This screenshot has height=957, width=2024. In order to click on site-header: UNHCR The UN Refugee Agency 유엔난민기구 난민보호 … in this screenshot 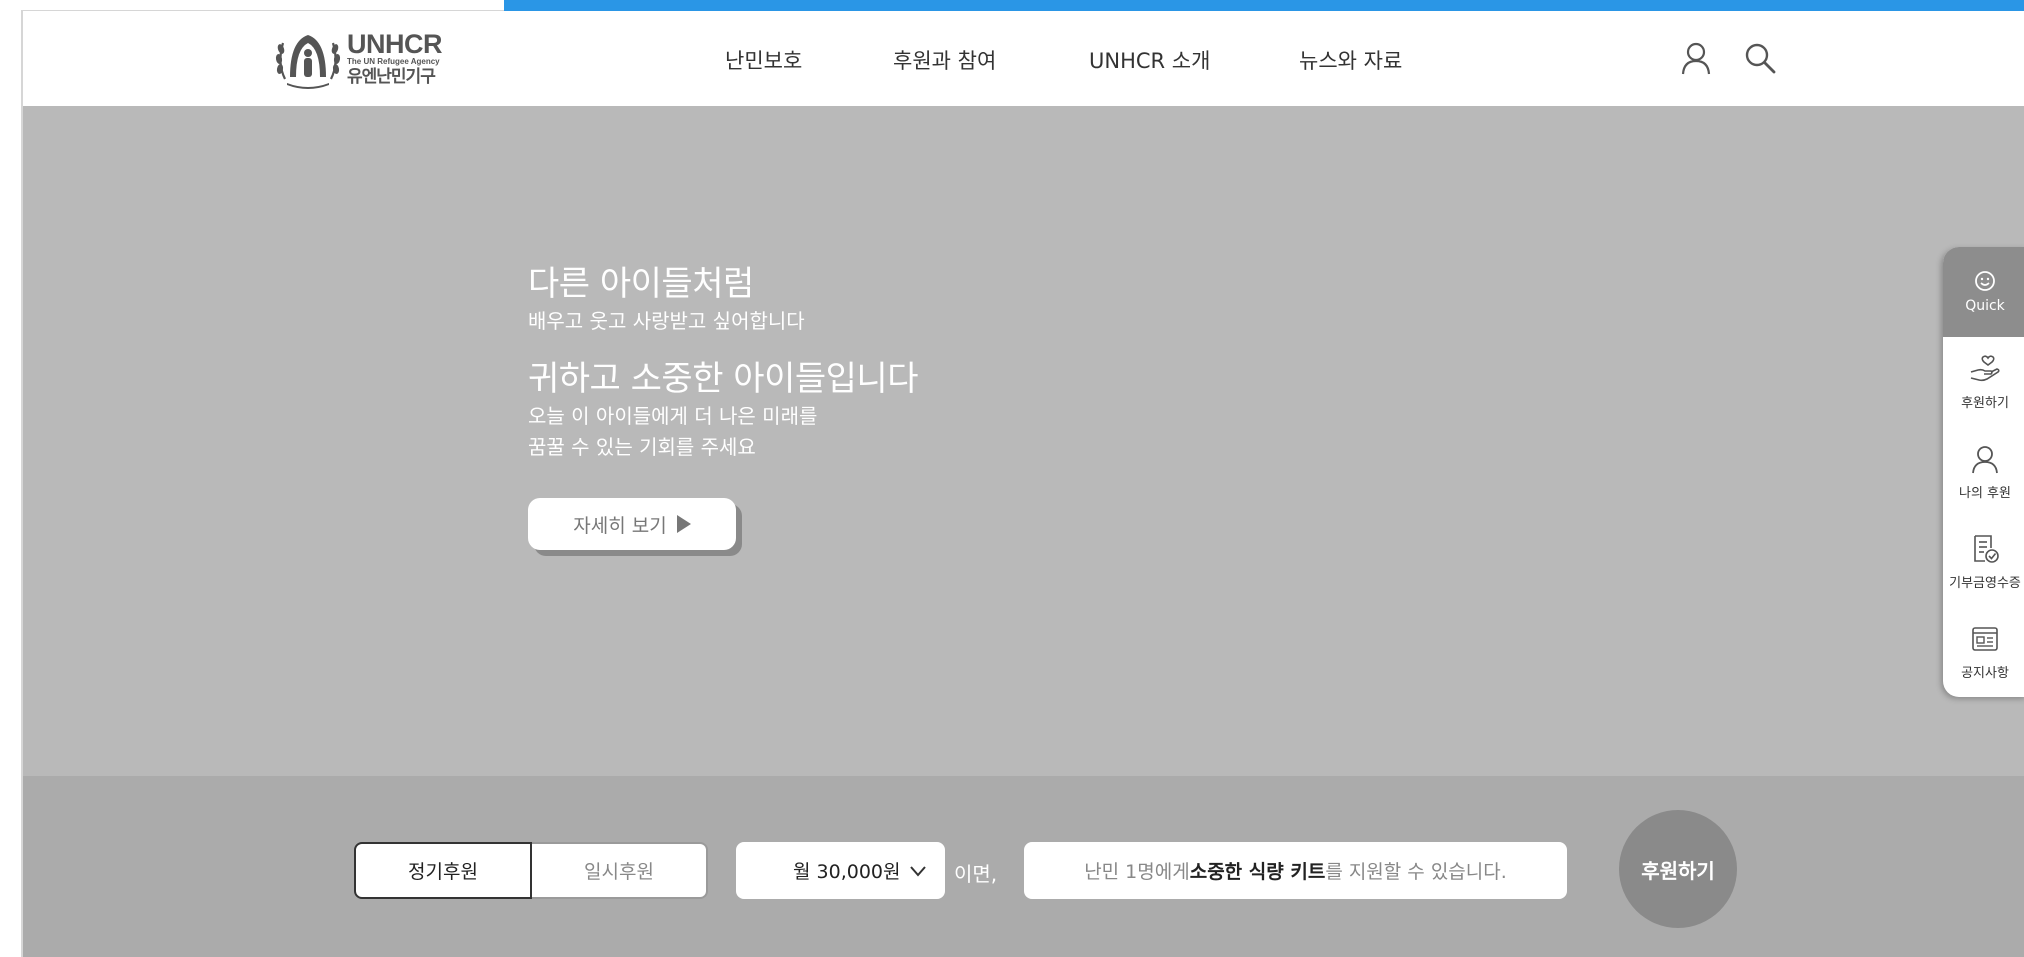, I will do `click(1023, 58)`.